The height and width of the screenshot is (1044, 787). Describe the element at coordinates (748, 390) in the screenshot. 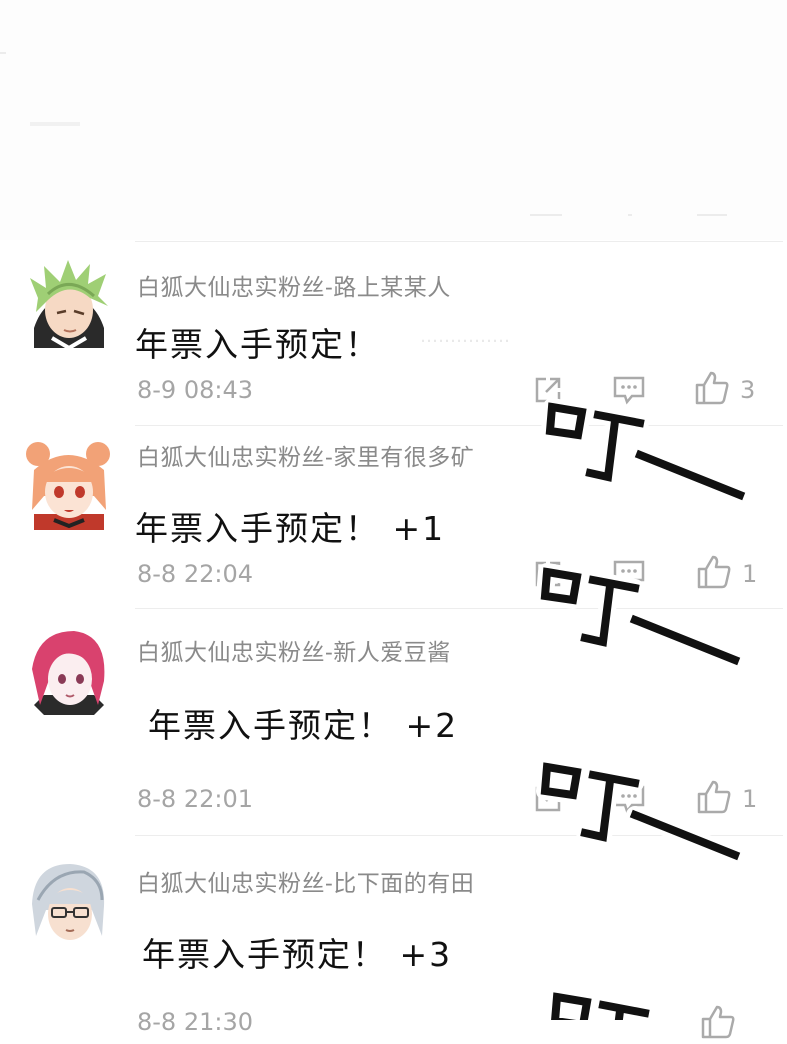

I see `like-count: 3` at that location.